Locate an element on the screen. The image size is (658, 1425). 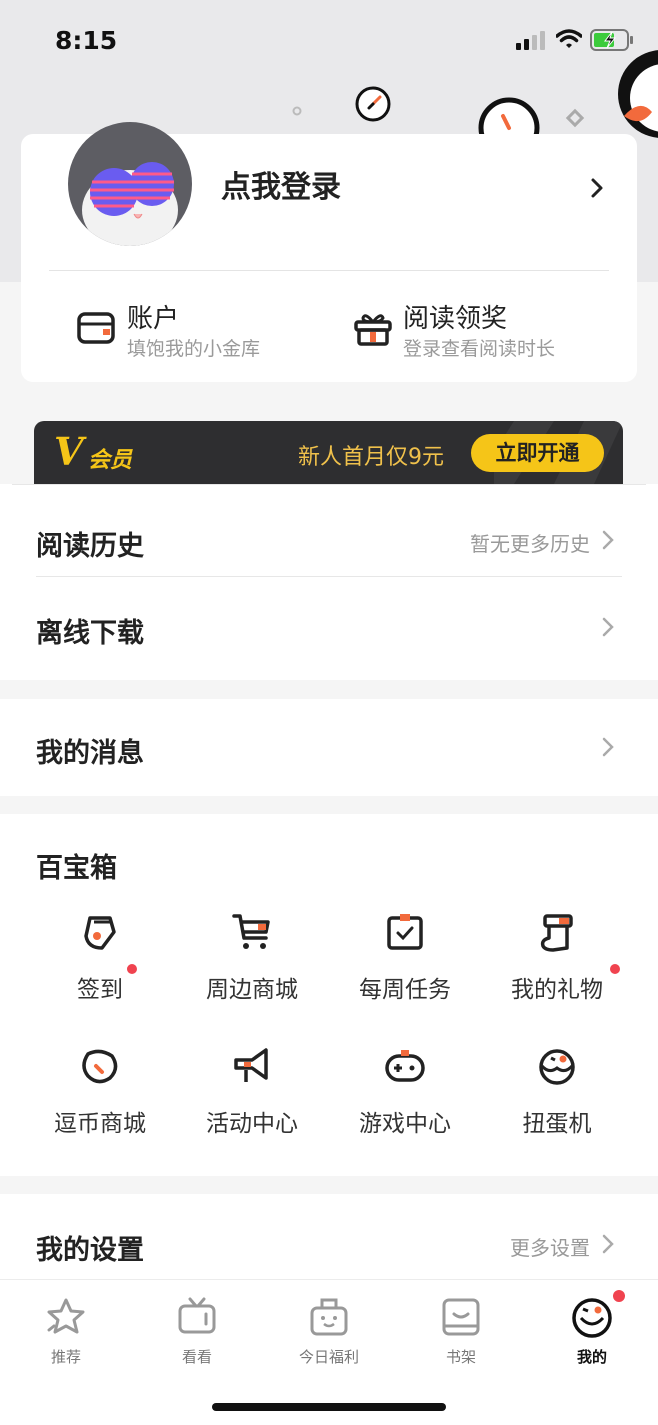
toolbox-item-gashapon: 扭蛋机 is located at coordinates (557, 1101).